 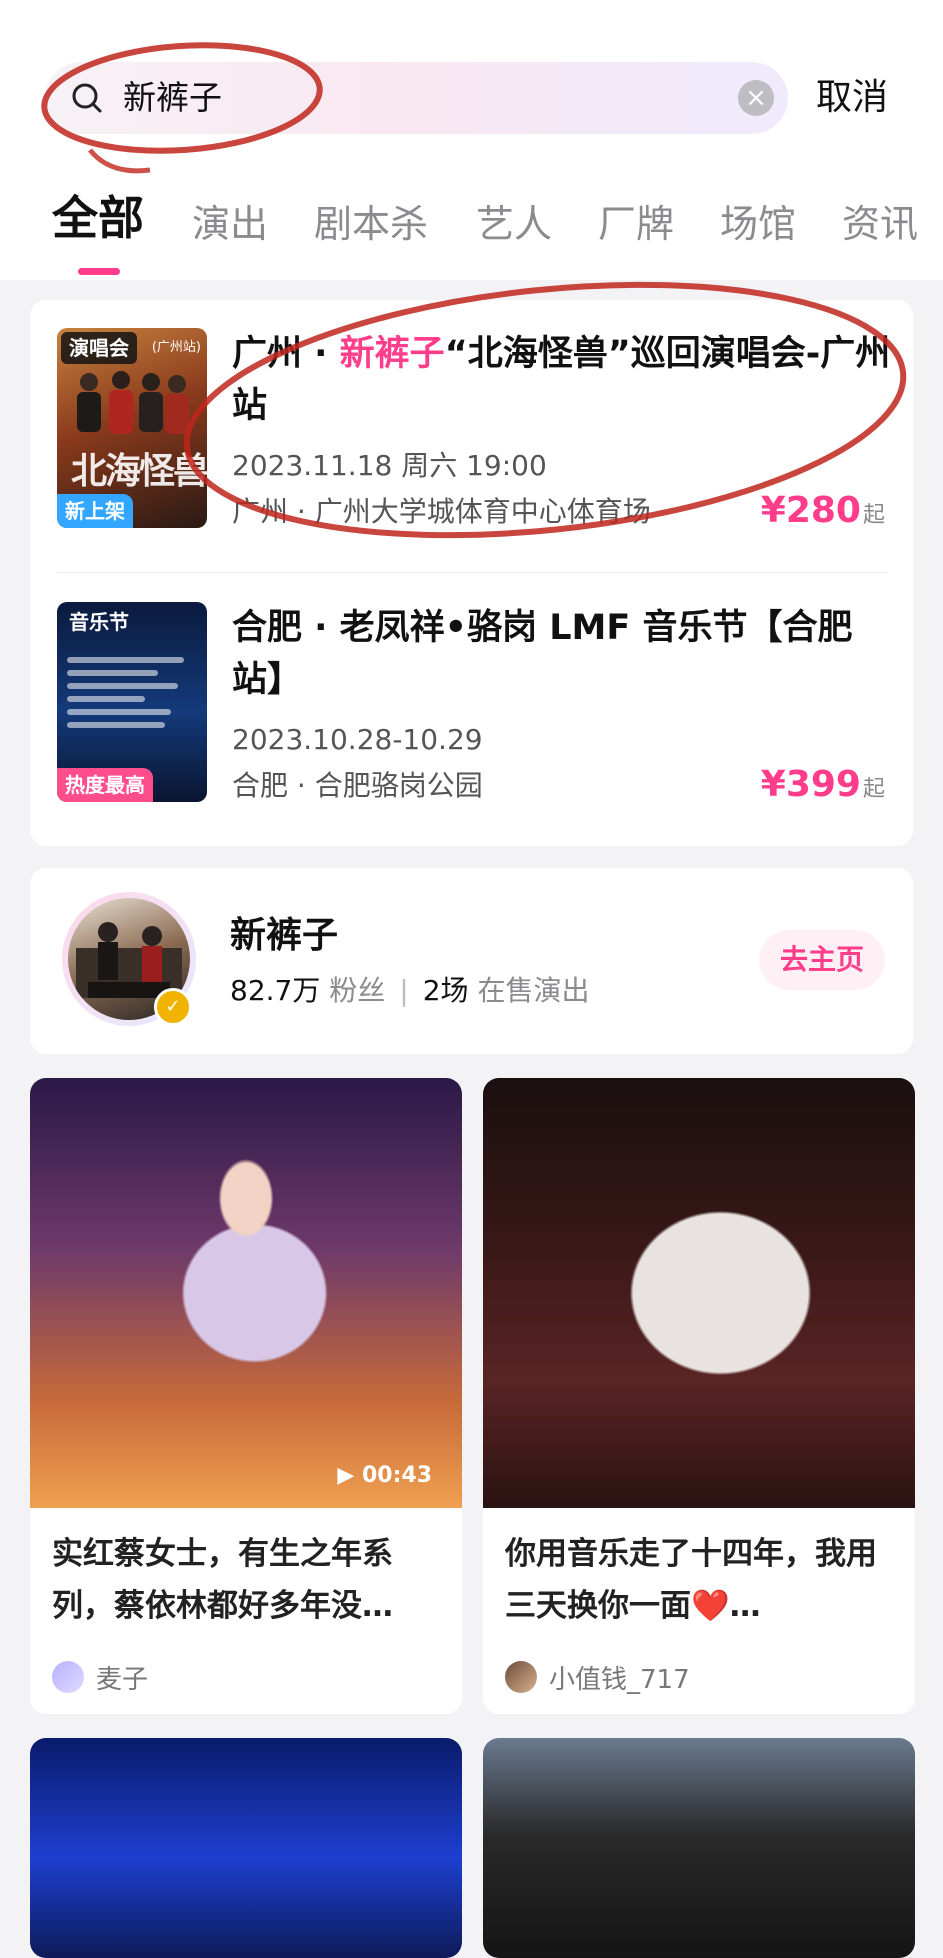 I want to click on show-title: 合肥 · 老凤祥•骆岗 LMF 音乐节【合肥站】, so click(x=542, y=654).